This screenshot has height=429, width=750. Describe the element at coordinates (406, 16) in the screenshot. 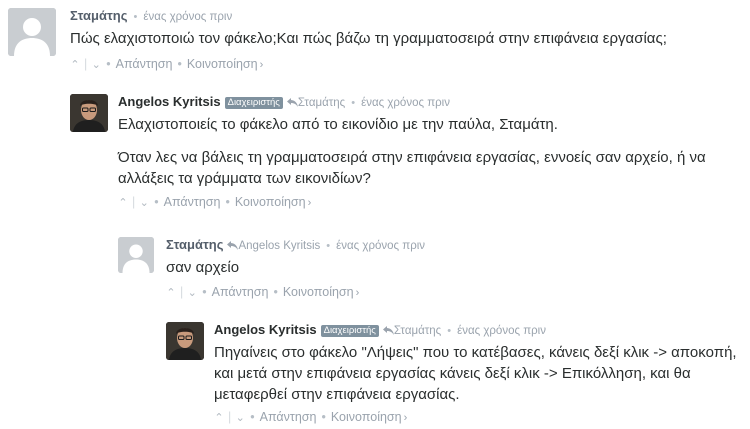

I see `comment-header: Σταμάτης • ένας χρόνος πριν` at that location.